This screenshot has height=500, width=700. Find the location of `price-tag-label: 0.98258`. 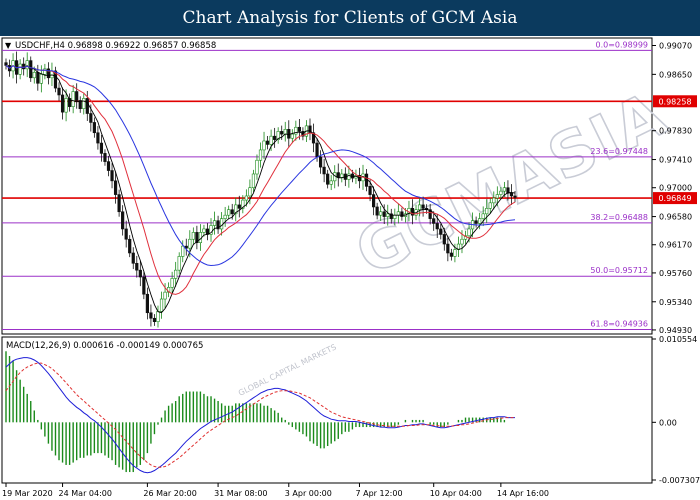

price-tag-label: 0.98258 is located at coordinates (674, 101).